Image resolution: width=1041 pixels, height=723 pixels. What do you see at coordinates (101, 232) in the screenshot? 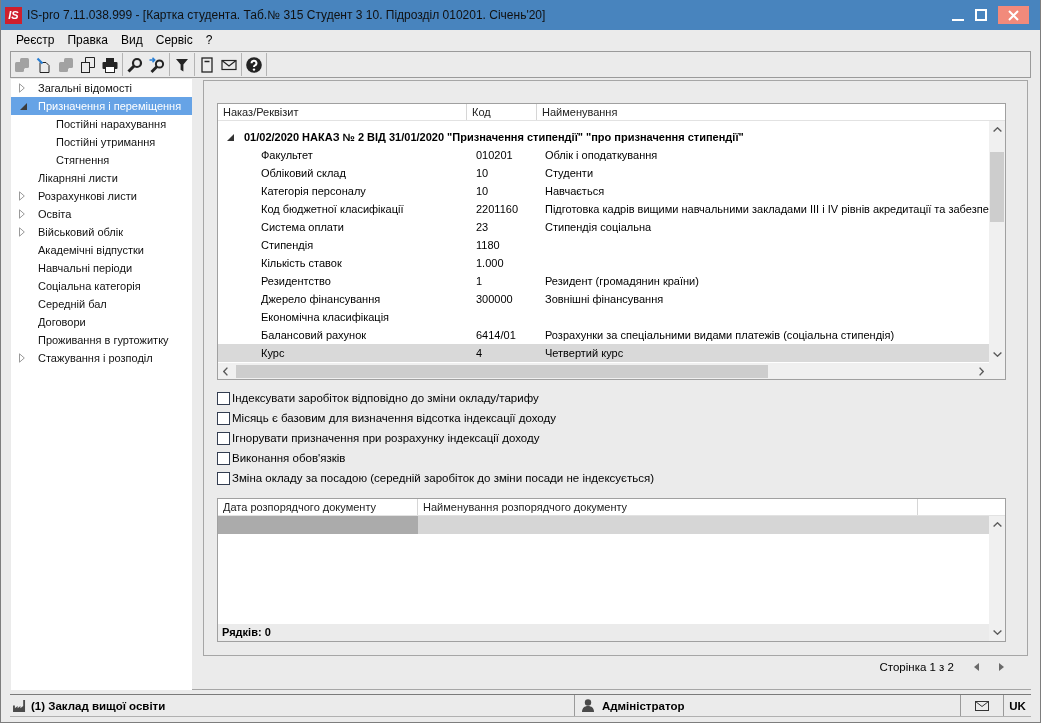
I see `tree-item: Військовий облік` at bounding box center [101, 232].